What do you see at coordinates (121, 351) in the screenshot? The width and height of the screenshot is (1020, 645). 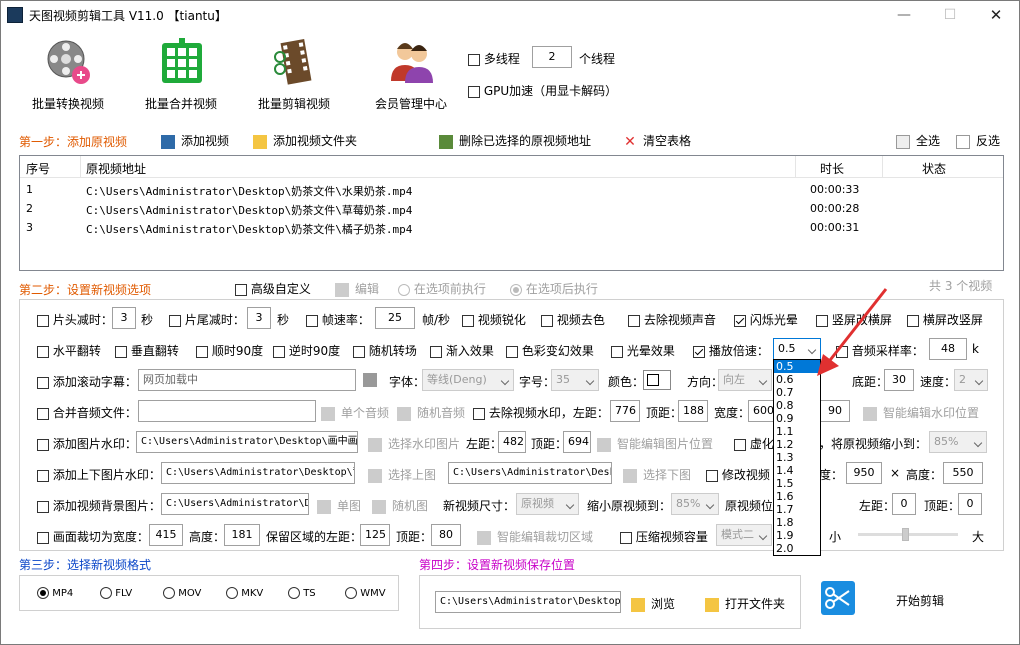 I see `vflip-checkbox` at bounding box center [121, 351].